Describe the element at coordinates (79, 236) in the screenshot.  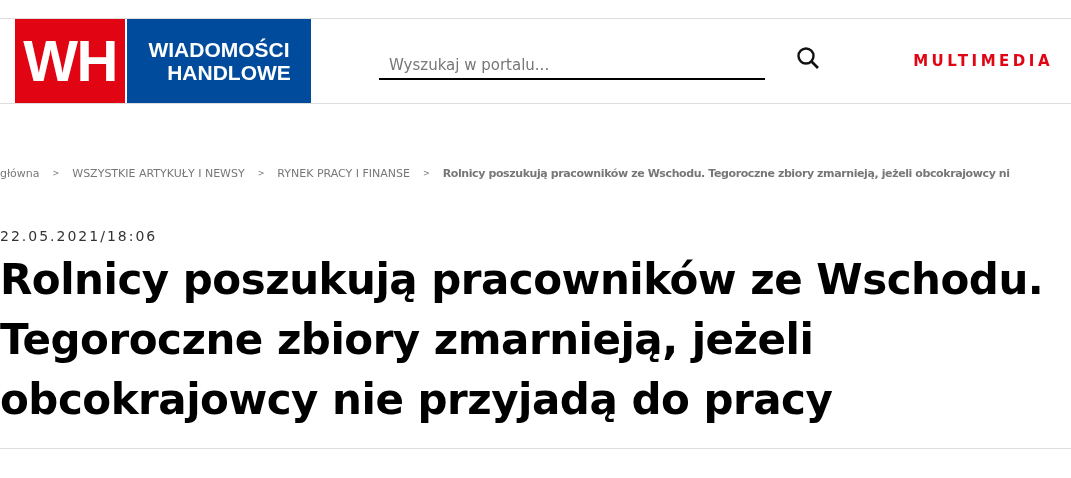
I see `article-date: 22.05.2021/18:06` at that location.